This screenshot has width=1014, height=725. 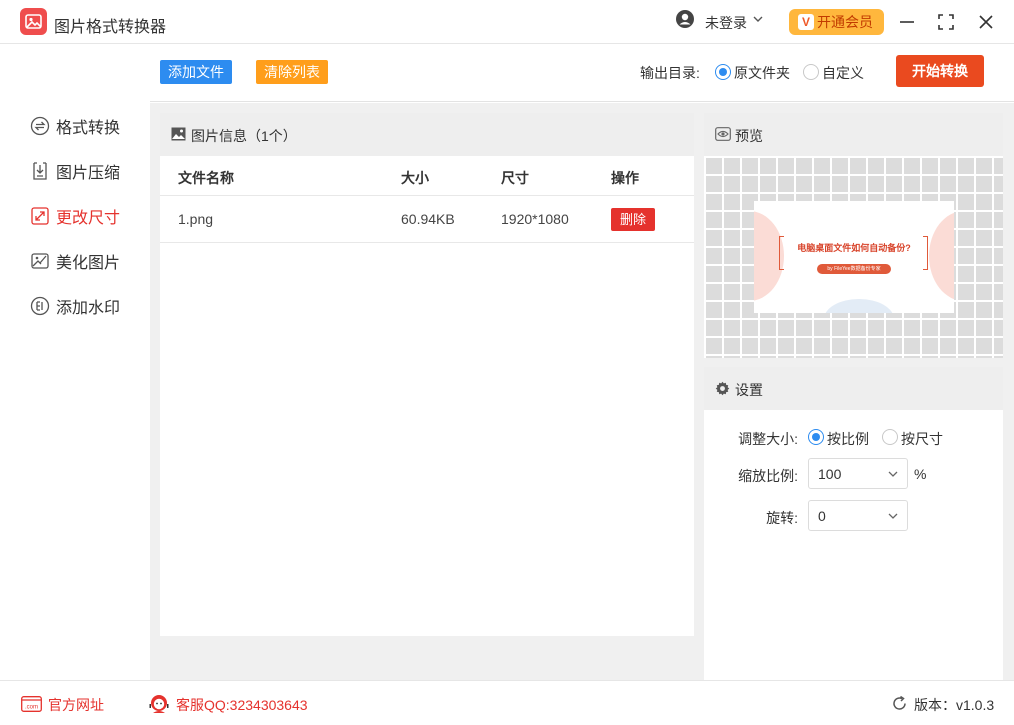 What do you see at coordinates (31, 704) in the screenshot?
I see `website-icon: .com` at bounding box center [31, 704].